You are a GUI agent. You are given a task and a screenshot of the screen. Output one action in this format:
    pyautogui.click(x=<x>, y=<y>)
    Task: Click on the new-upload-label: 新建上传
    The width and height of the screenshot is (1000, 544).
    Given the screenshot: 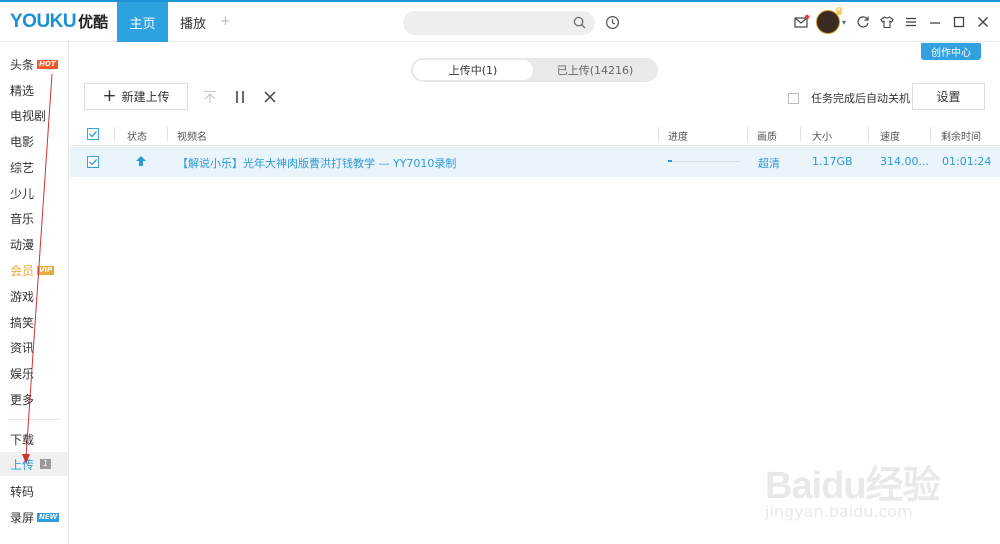 What is the action you would take?
    pyautogui.click(x=145, y=97)
    